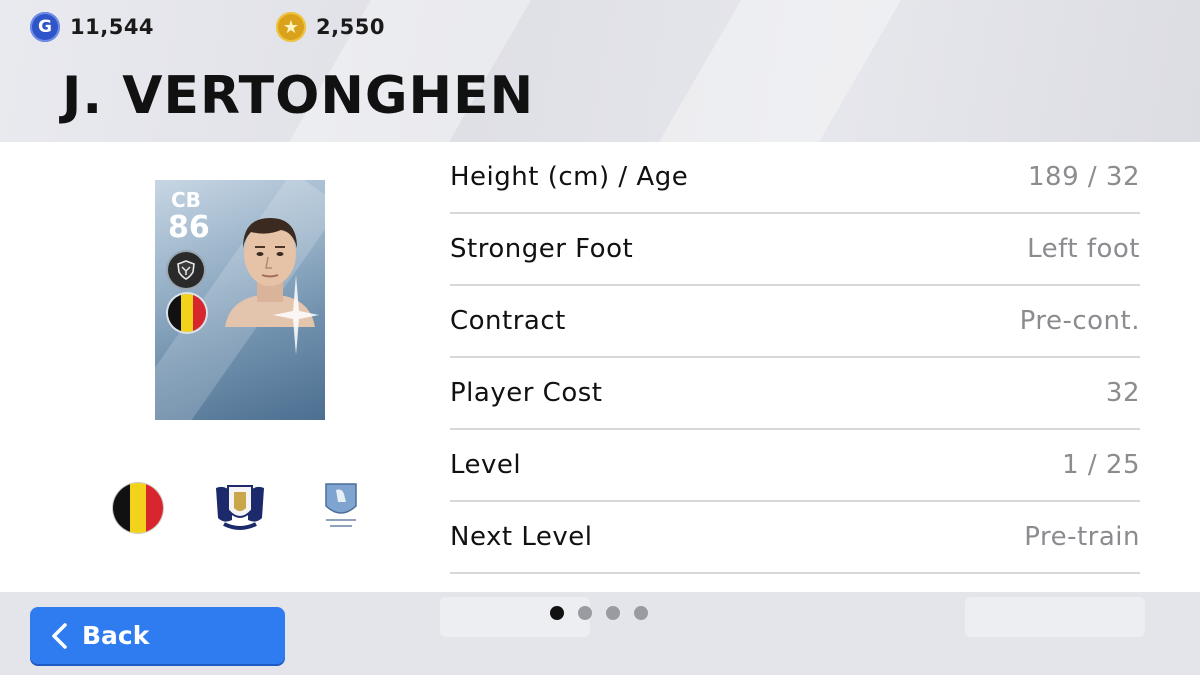 The width and height of the screenshot is (1200, 675). I want to click on league-emblem-icon, so click(346, 506).